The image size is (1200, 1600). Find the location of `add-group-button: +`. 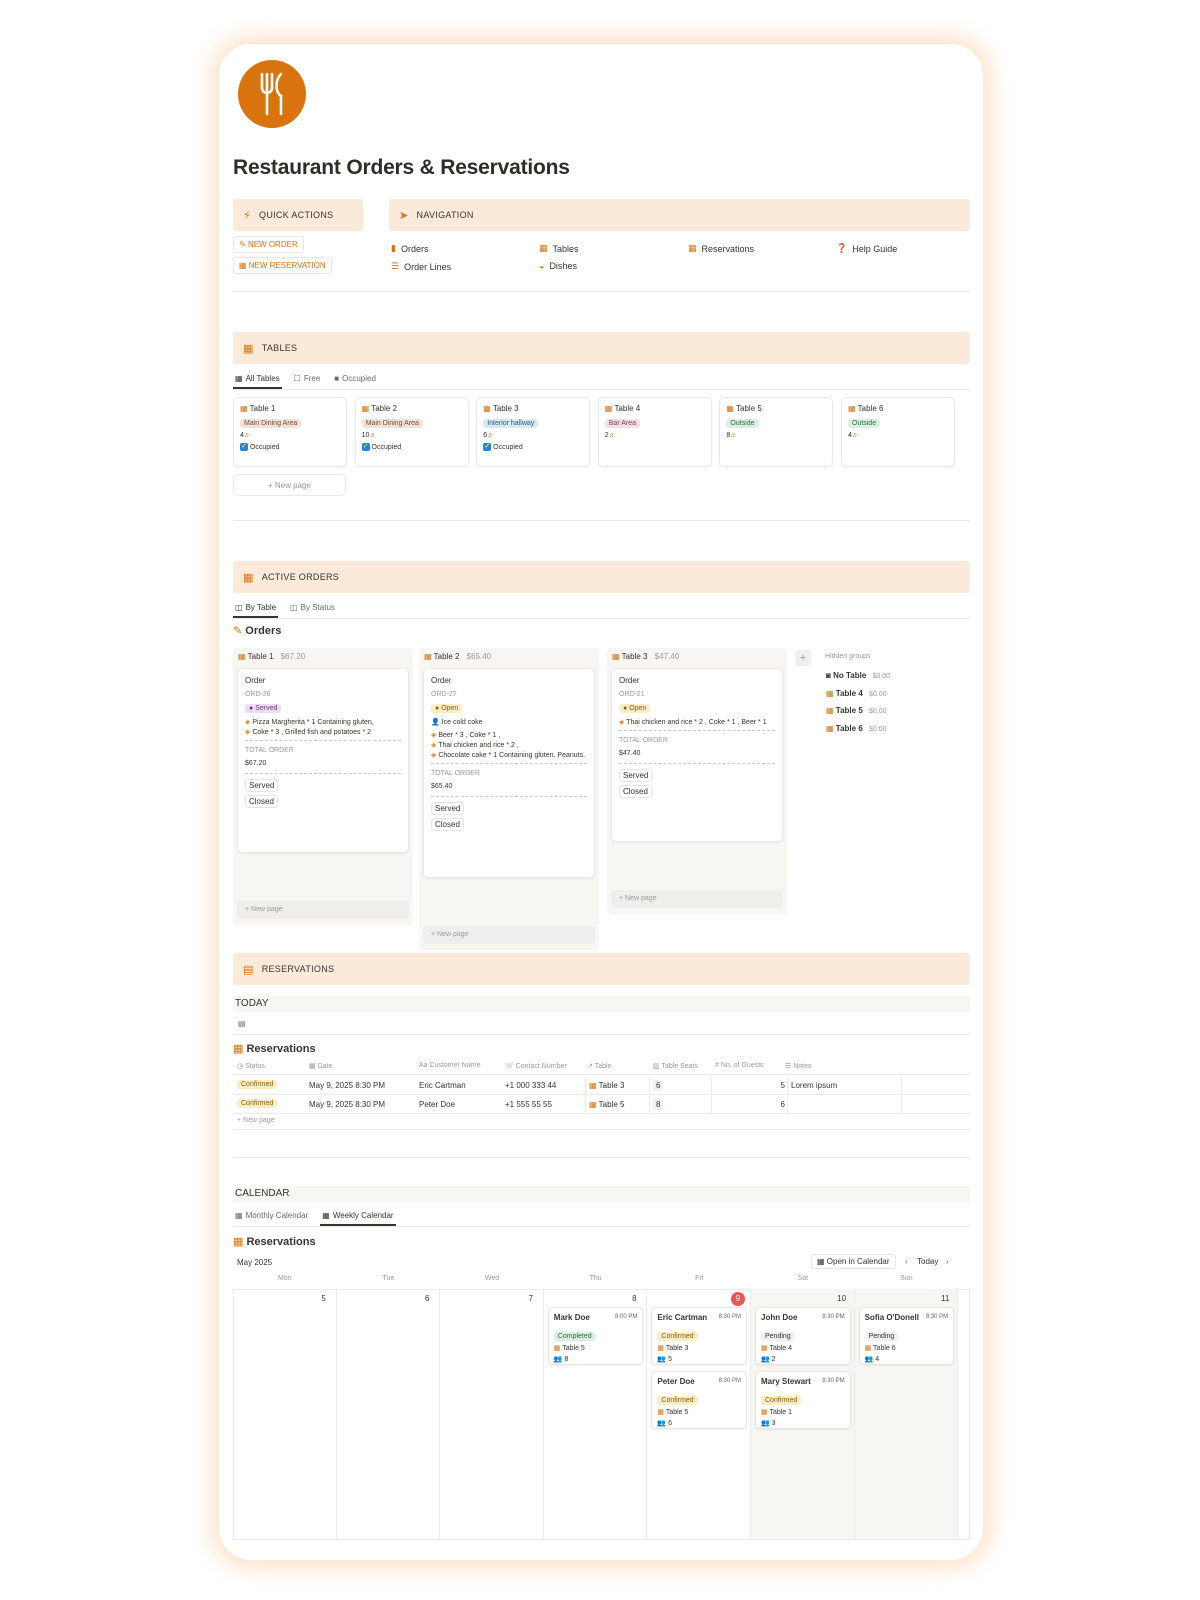

add-group-button: + is located at coordinates (803, 658).